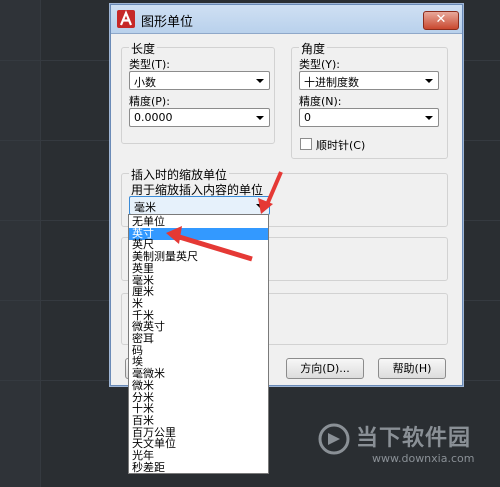 This screenshot has width=500, height=487. I want to click on angle-precision-label: 精度(N):, so click(320, 101).